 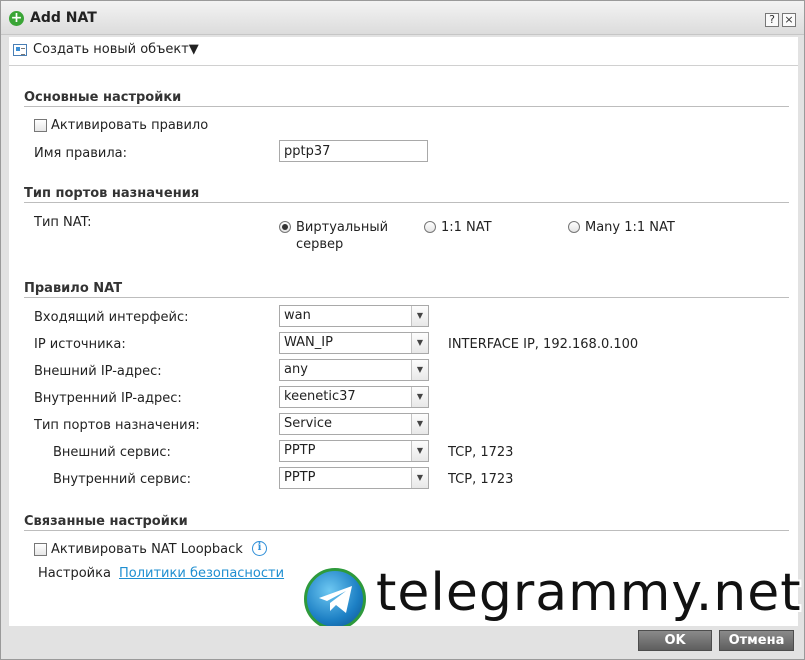 I want to click on external-service-info: TCP, 1723, so click(x=481, y=452).